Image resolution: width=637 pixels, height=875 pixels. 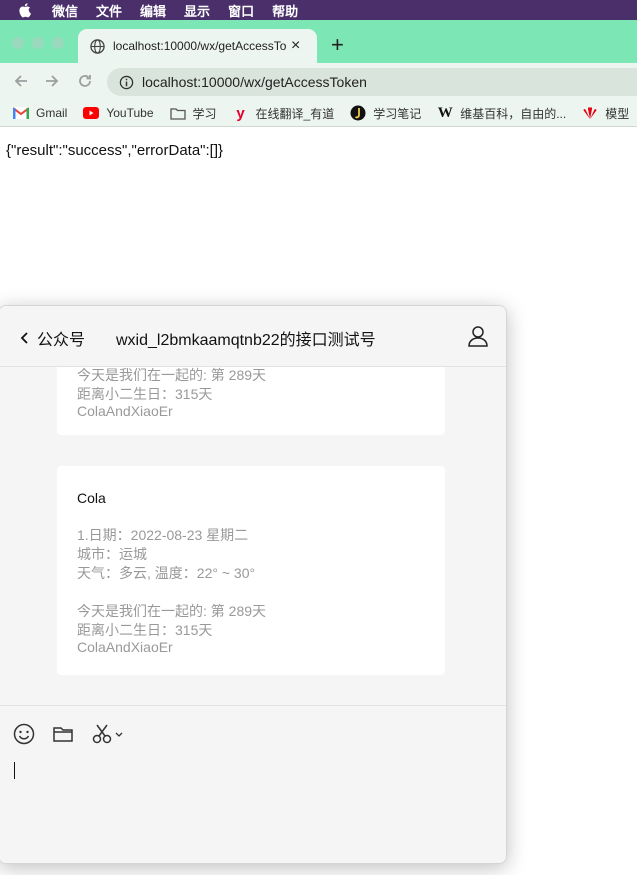 I want to click on menu-edit: 编辑, so click(x=153, y=10).